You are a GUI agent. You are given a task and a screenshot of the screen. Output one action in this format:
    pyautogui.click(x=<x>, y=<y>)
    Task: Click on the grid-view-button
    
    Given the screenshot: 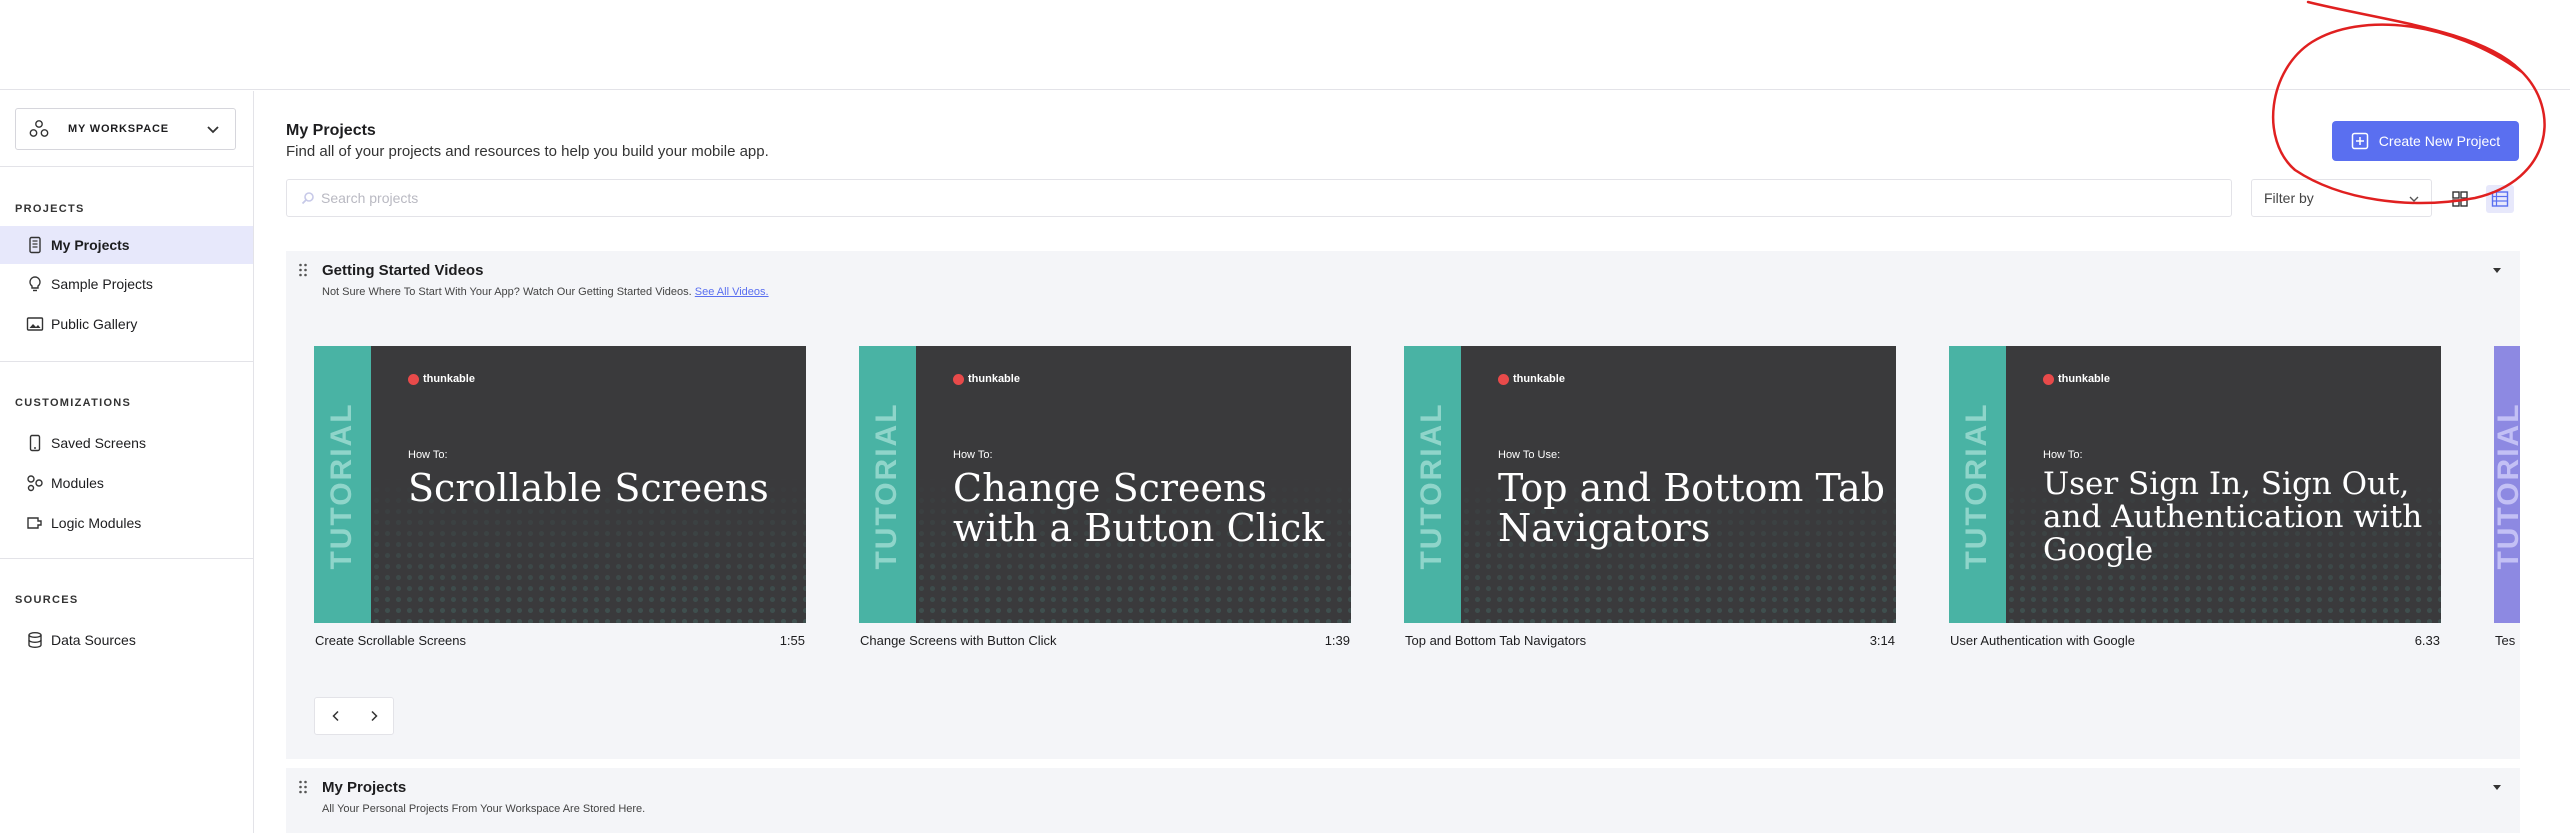 What is the action you would take?
    pyautogui.click(x=2460, y=199)
    